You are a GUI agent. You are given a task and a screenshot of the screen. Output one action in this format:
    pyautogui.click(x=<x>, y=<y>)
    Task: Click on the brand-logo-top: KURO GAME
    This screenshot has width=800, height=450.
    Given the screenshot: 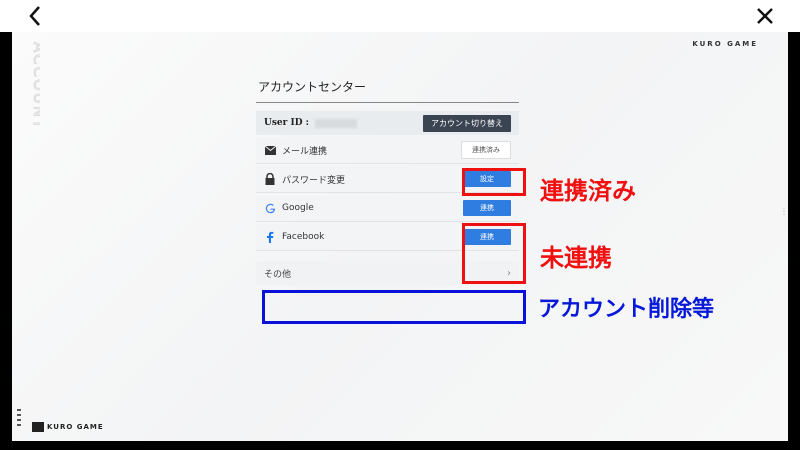 What is the action you would take?
    pyautogui.click(x=725, y=44)
    